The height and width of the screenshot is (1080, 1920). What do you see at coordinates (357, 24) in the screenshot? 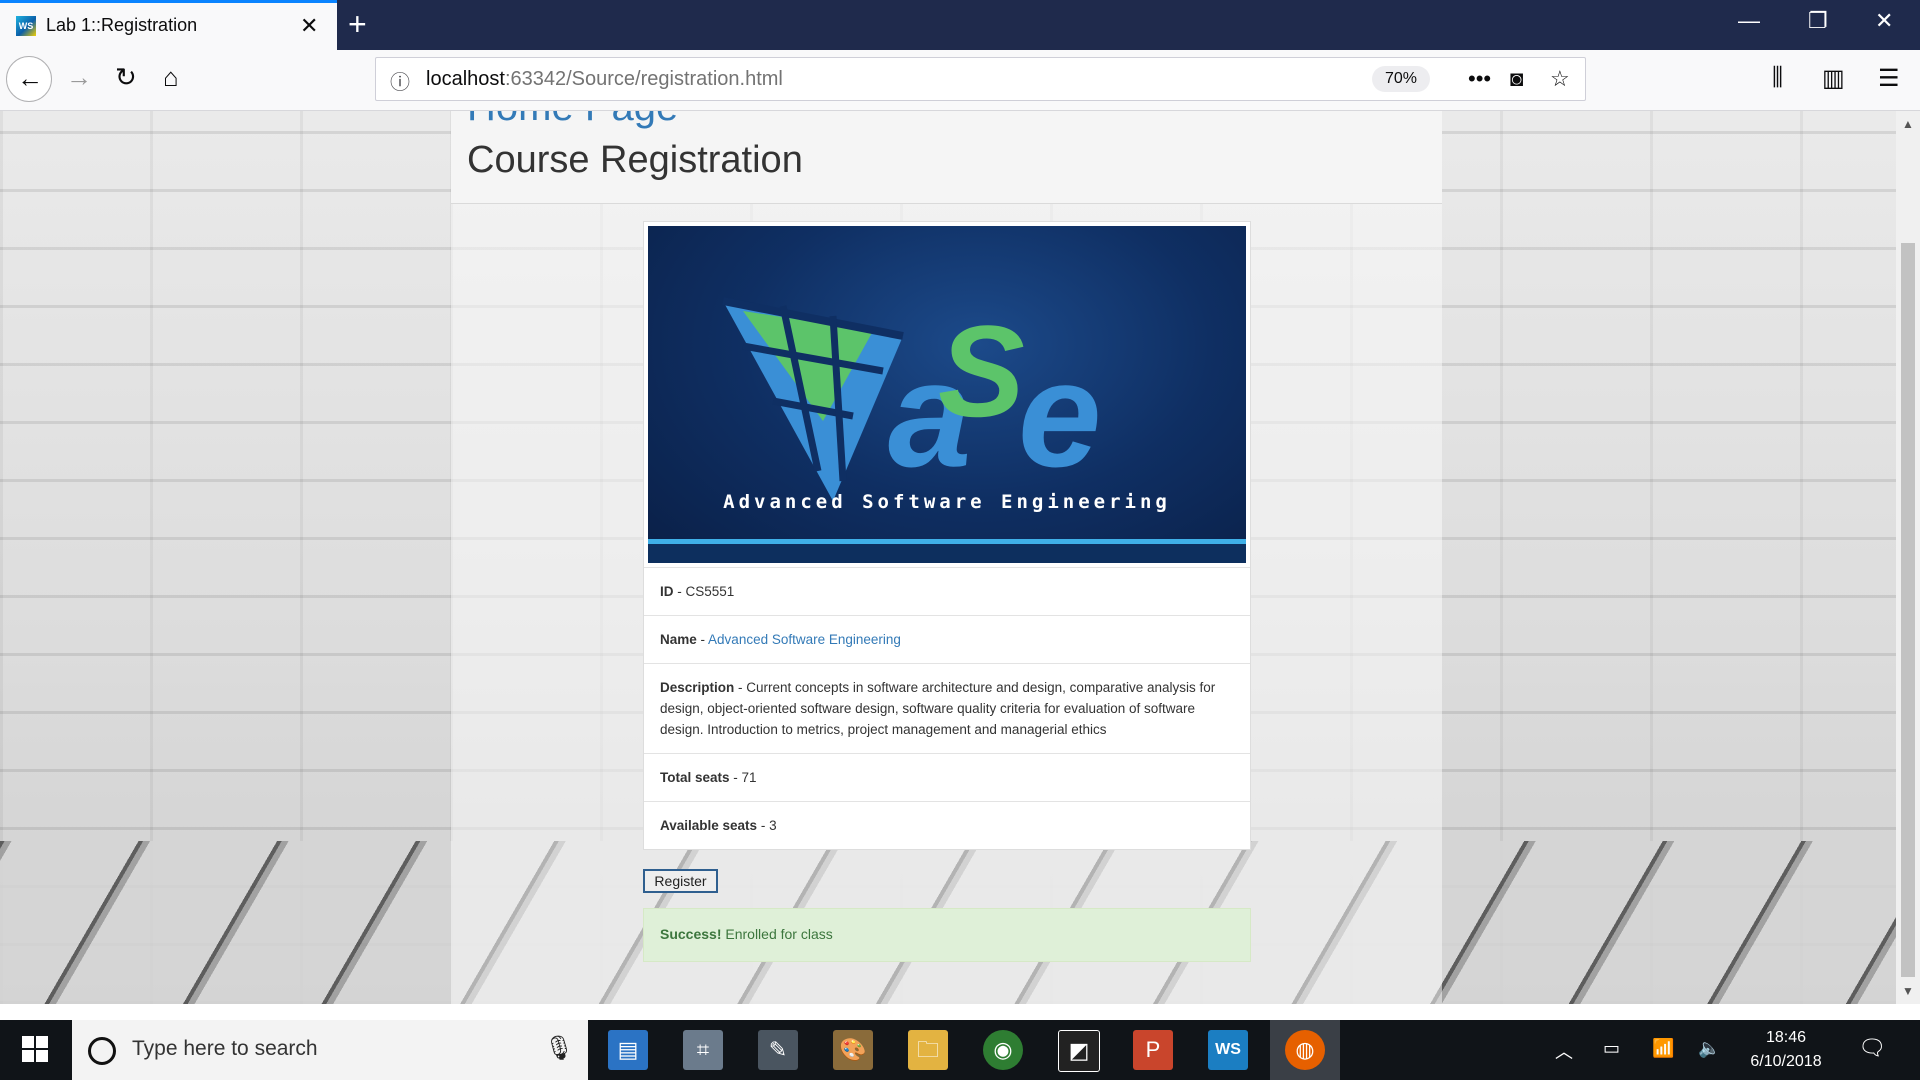
I see `new-tab-plus-icon: +` at bounding box center [357, 24].